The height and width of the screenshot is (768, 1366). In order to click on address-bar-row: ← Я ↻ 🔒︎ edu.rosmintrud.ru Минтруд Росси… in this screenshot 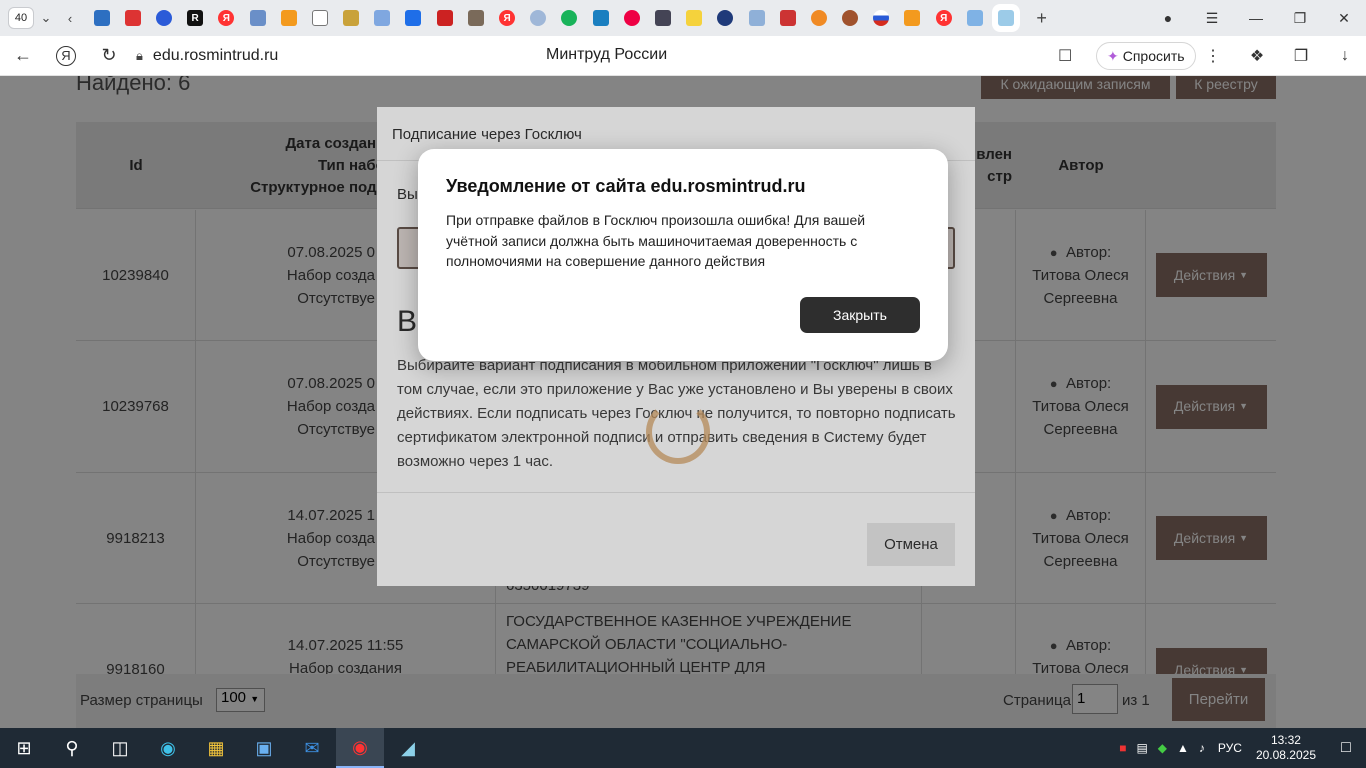, I will do `click(683, 56)`.